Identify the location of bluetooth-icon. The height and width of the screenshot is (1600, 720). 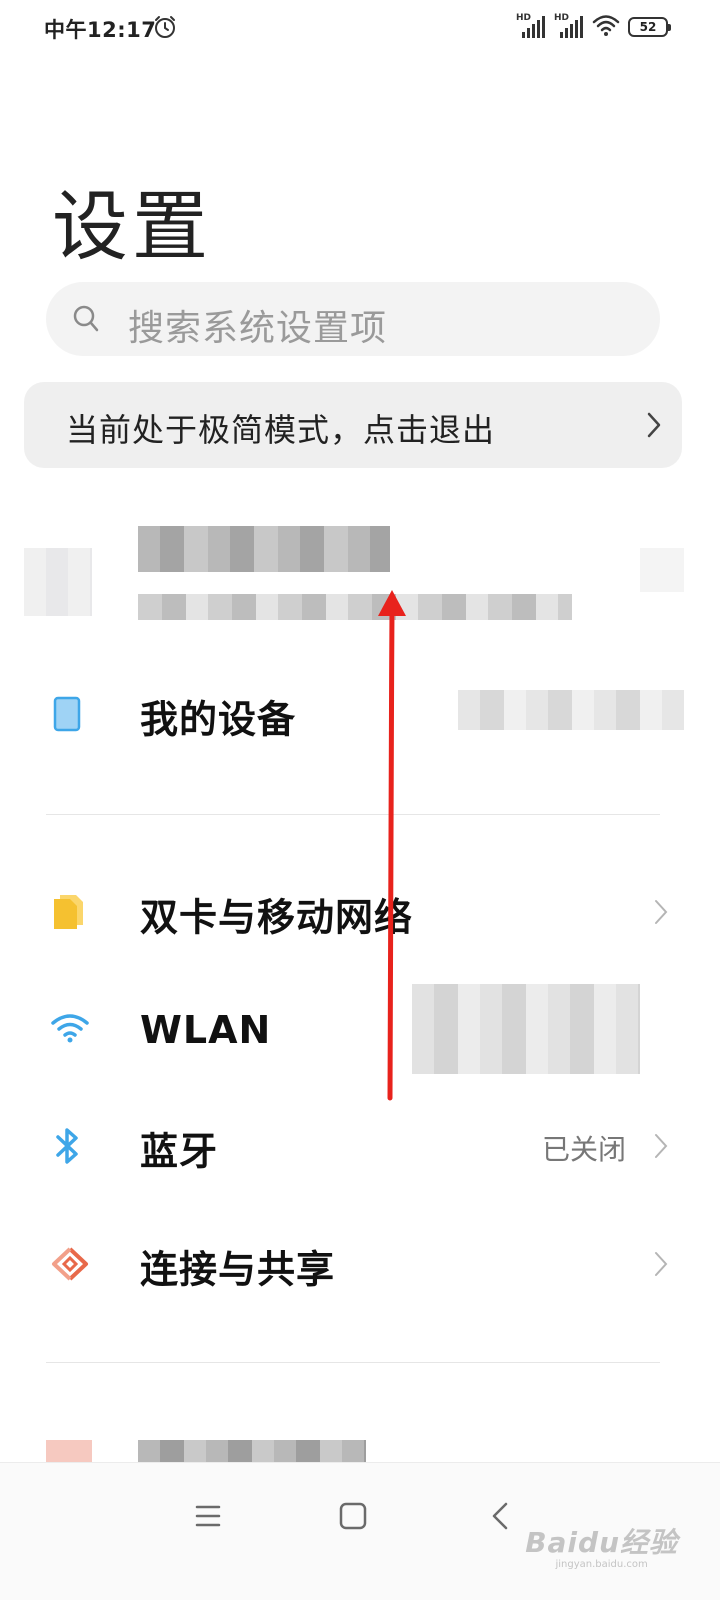
(68, 1148).